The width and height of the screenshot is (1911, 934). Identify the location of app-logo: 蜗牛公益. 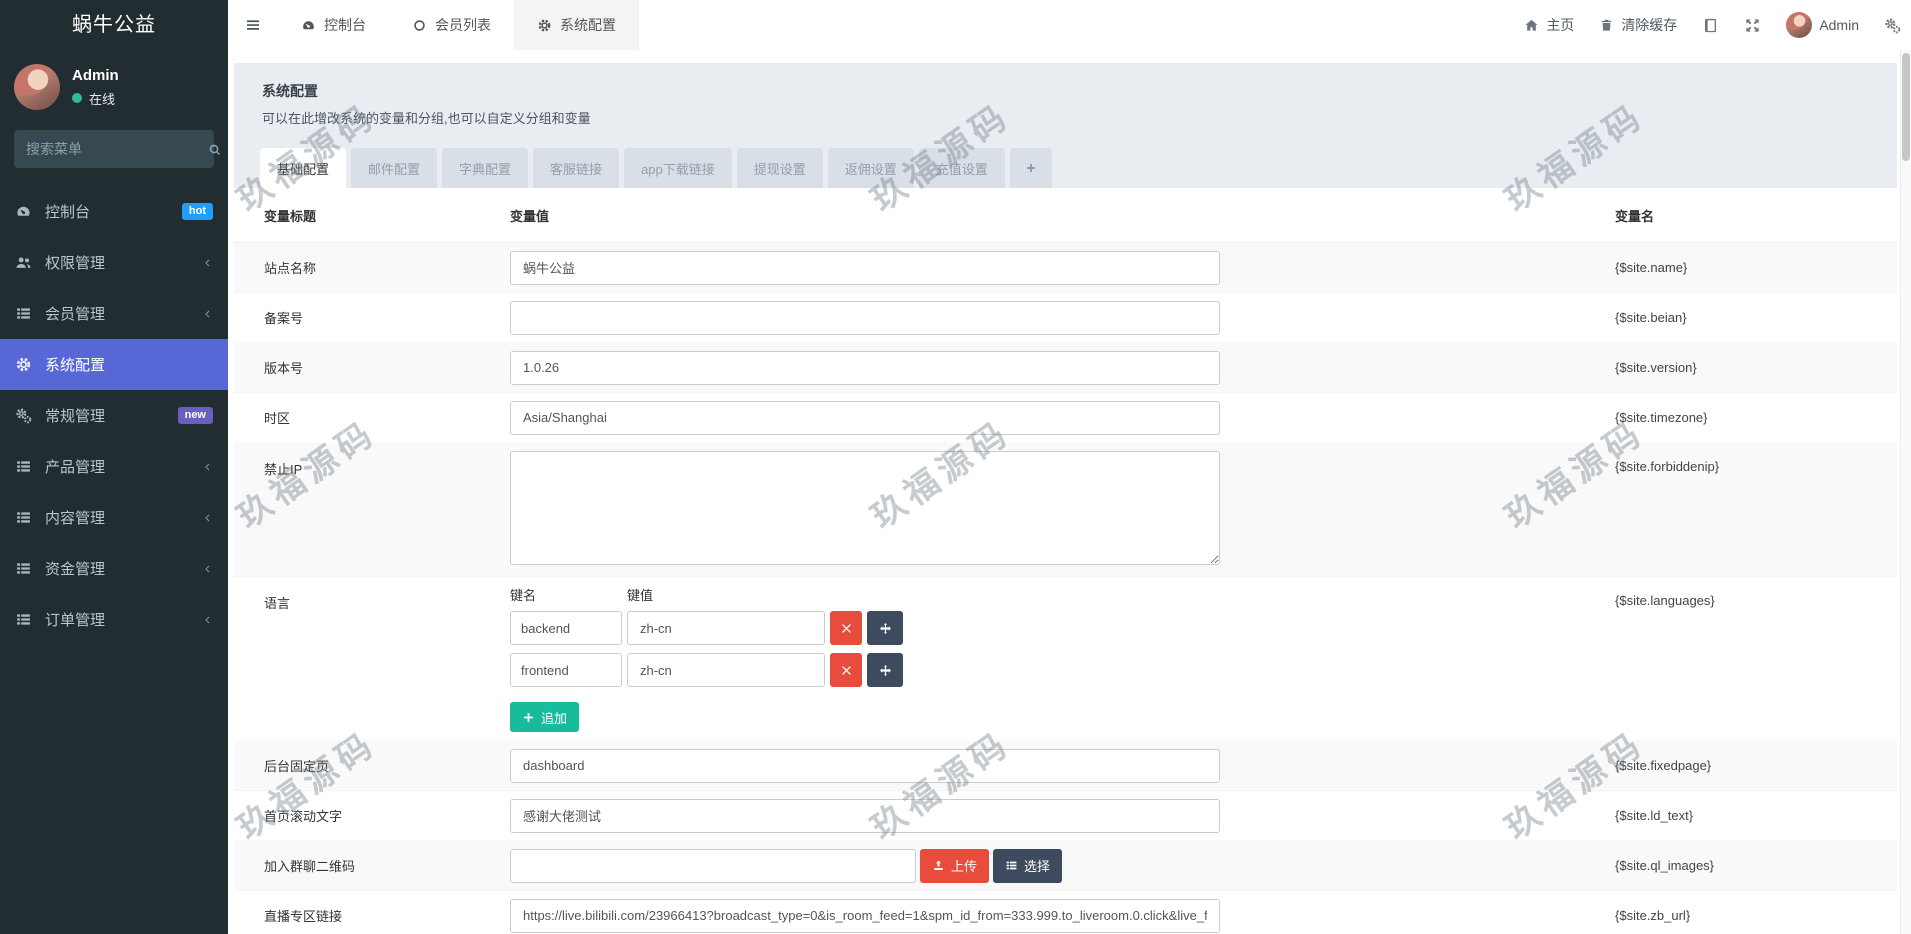
(114, 25).